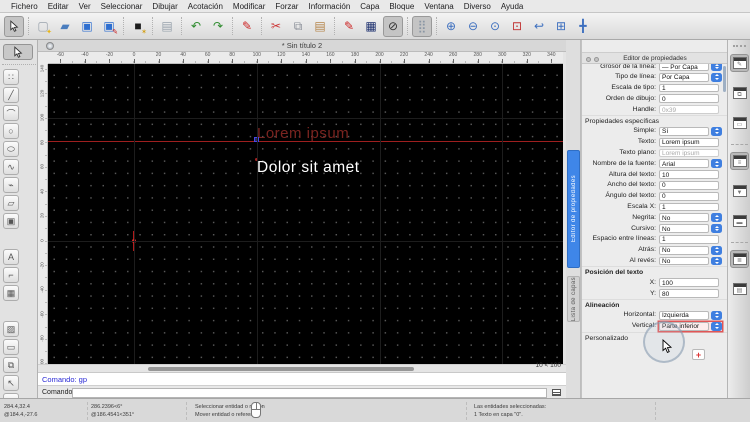 The width and height of the screenshot is (750, 422). I want to click on hatch-tool-button: ▨, so click(11, 329).